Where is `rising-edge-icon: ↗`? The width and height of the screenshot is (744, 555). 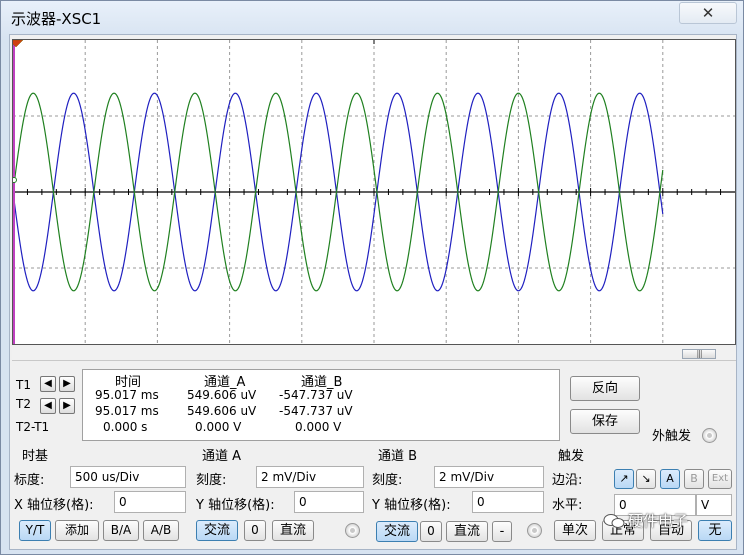 rising-edge-icon: ↗ is located at coordinates (624, 478).